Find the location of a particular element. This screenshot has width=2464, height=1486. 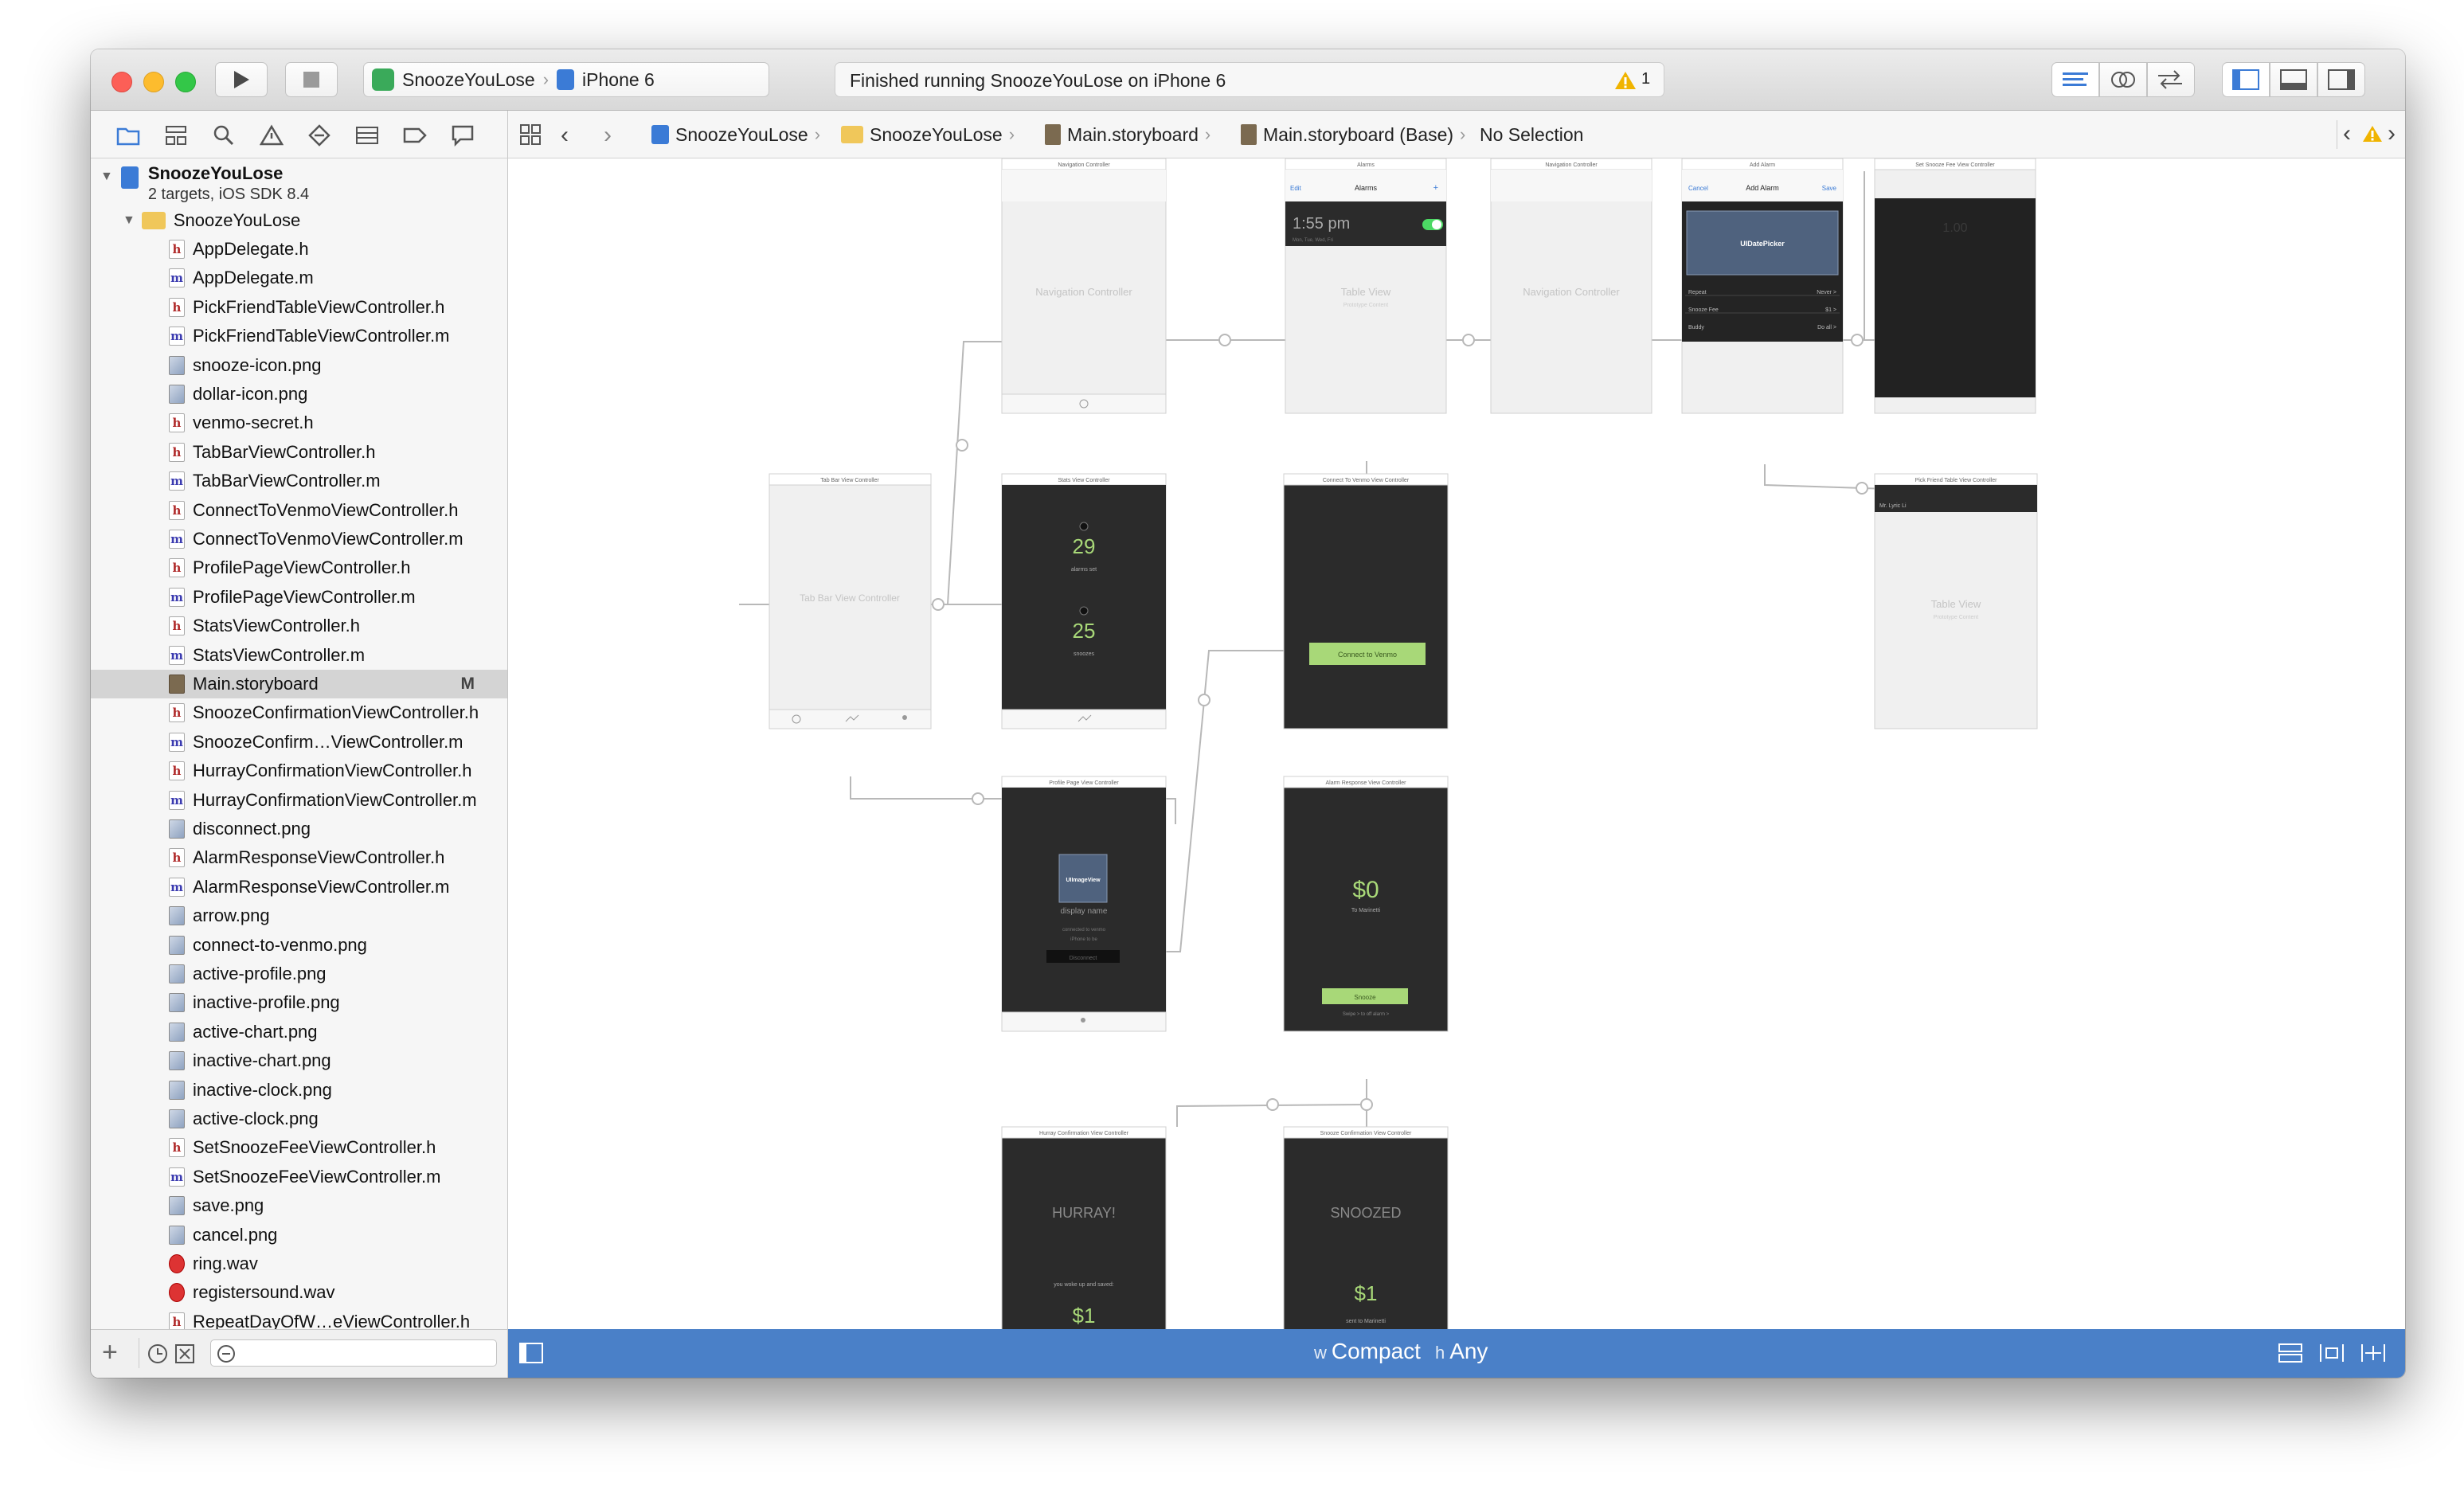

fee-picker-value: 1.00 is located at coordinates (1954, 228).